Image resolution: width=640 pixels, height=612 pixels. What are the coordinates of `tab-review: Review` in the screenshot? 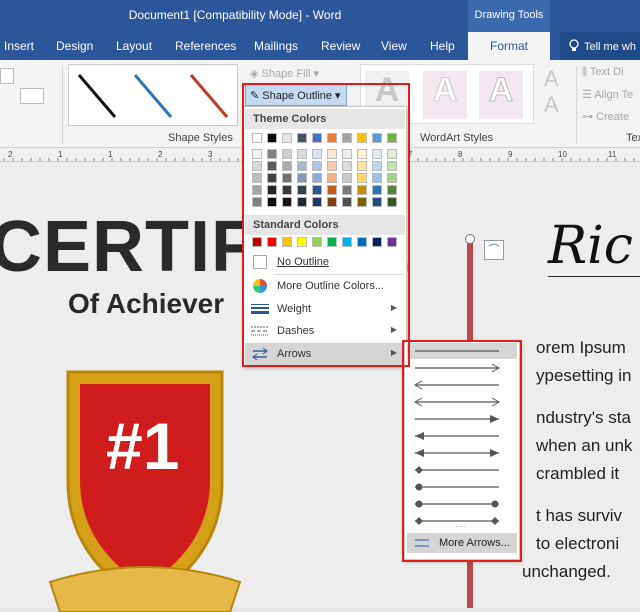 It's located at (340, 46).